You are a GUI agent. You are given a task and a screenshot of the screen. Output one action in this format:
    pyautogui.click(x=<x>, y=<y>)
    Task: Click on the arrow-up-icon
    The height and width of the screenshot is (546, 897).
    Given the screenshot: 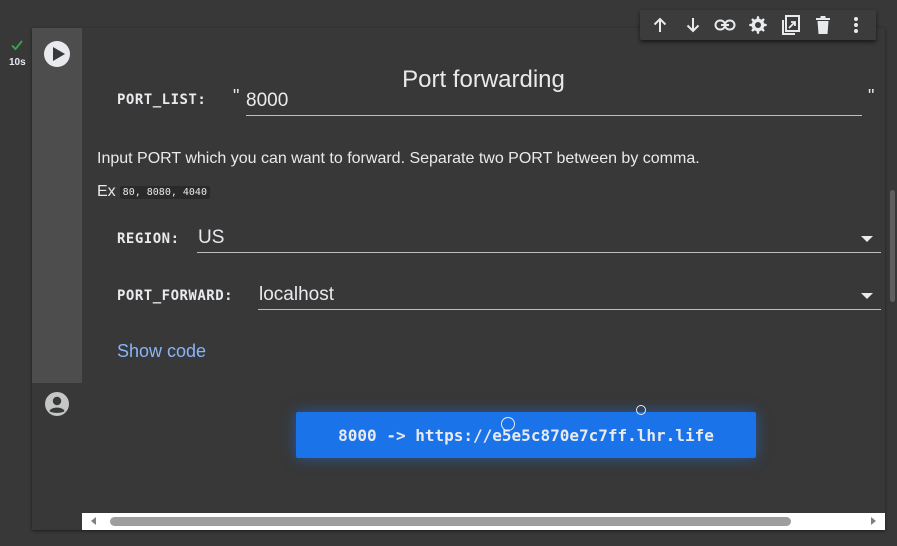 What is the action you would take?
    pyautogui.click(x=660, y=24)
    